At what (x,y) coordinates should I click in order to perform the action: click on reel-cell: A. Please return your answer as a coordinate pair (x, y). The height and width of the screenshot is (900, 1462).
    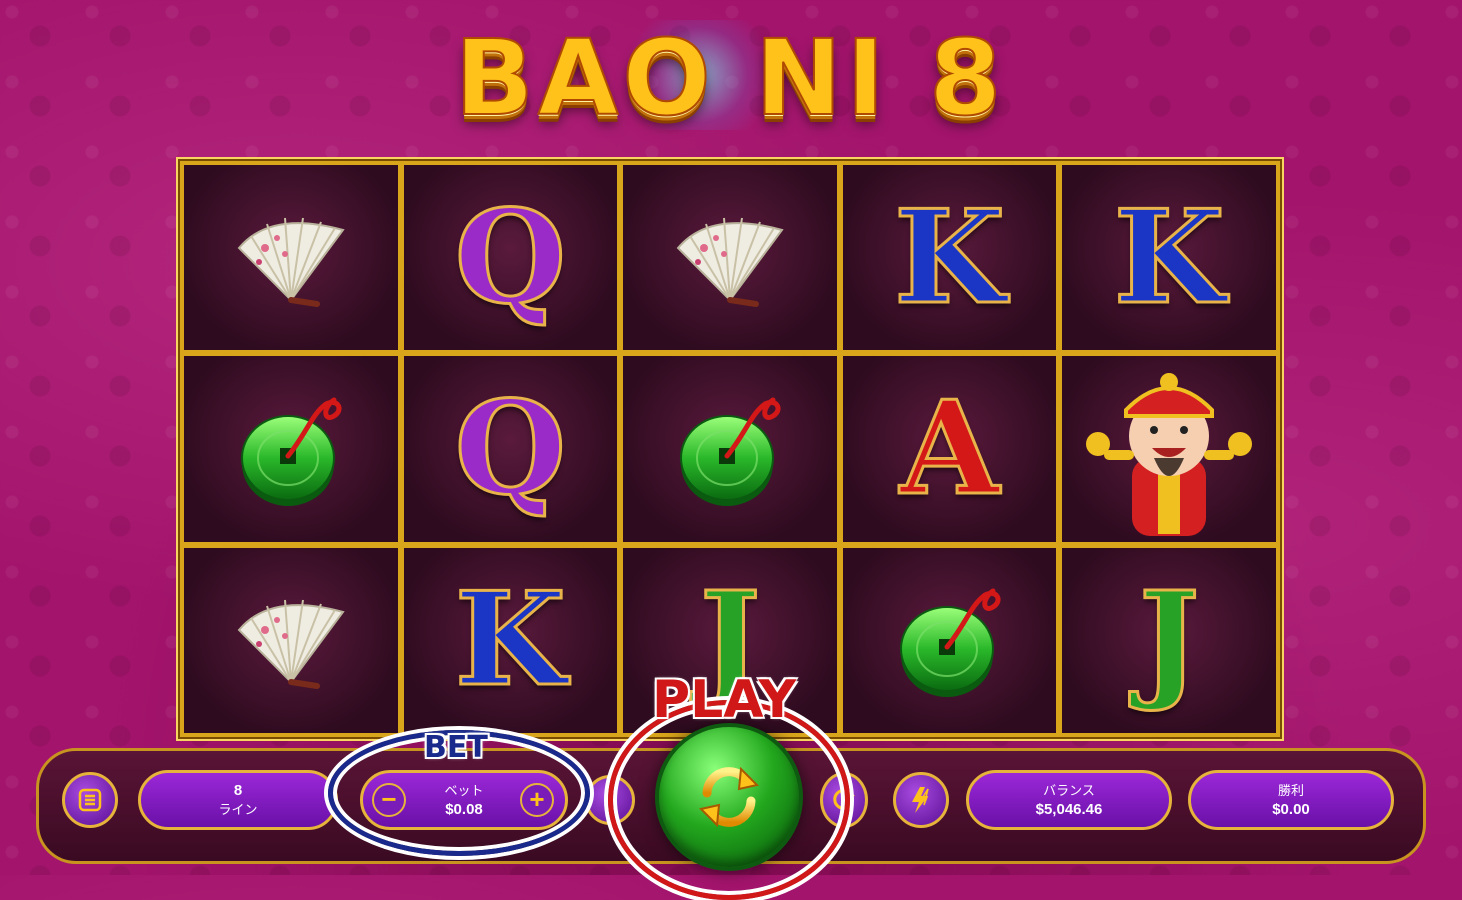
    Looking at the image, I should click on (949, 449).